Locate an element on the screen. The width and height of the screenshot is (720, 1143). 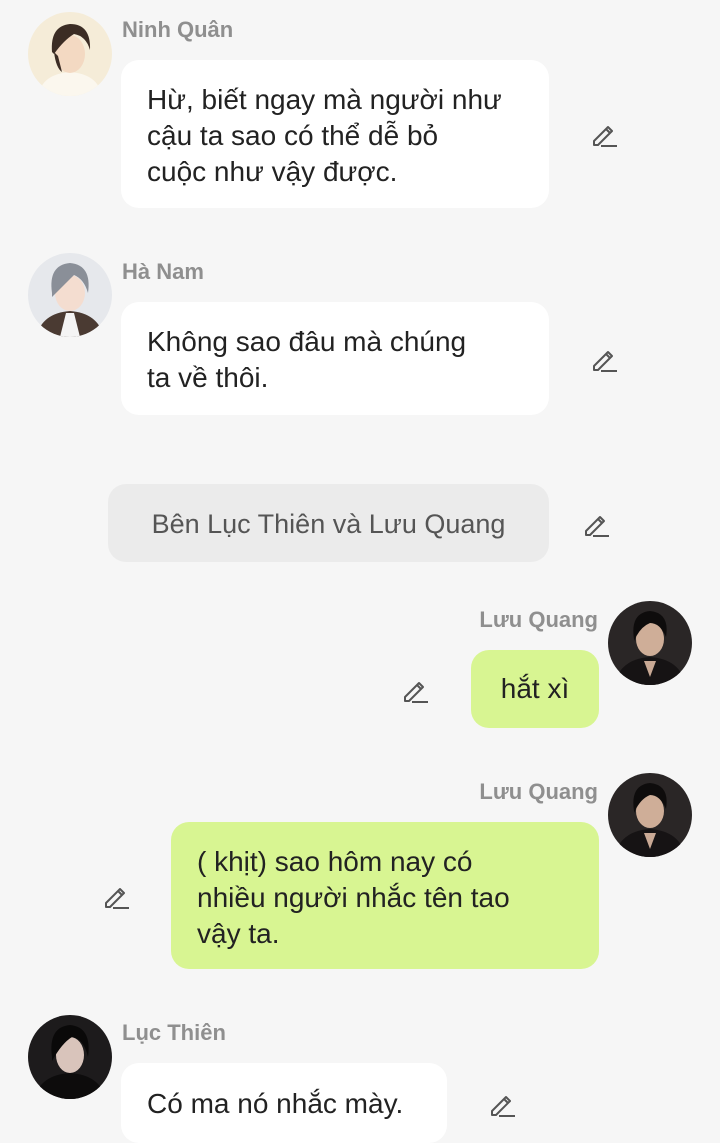
message-line: vậy ta. is located at coordinates (238, 933).